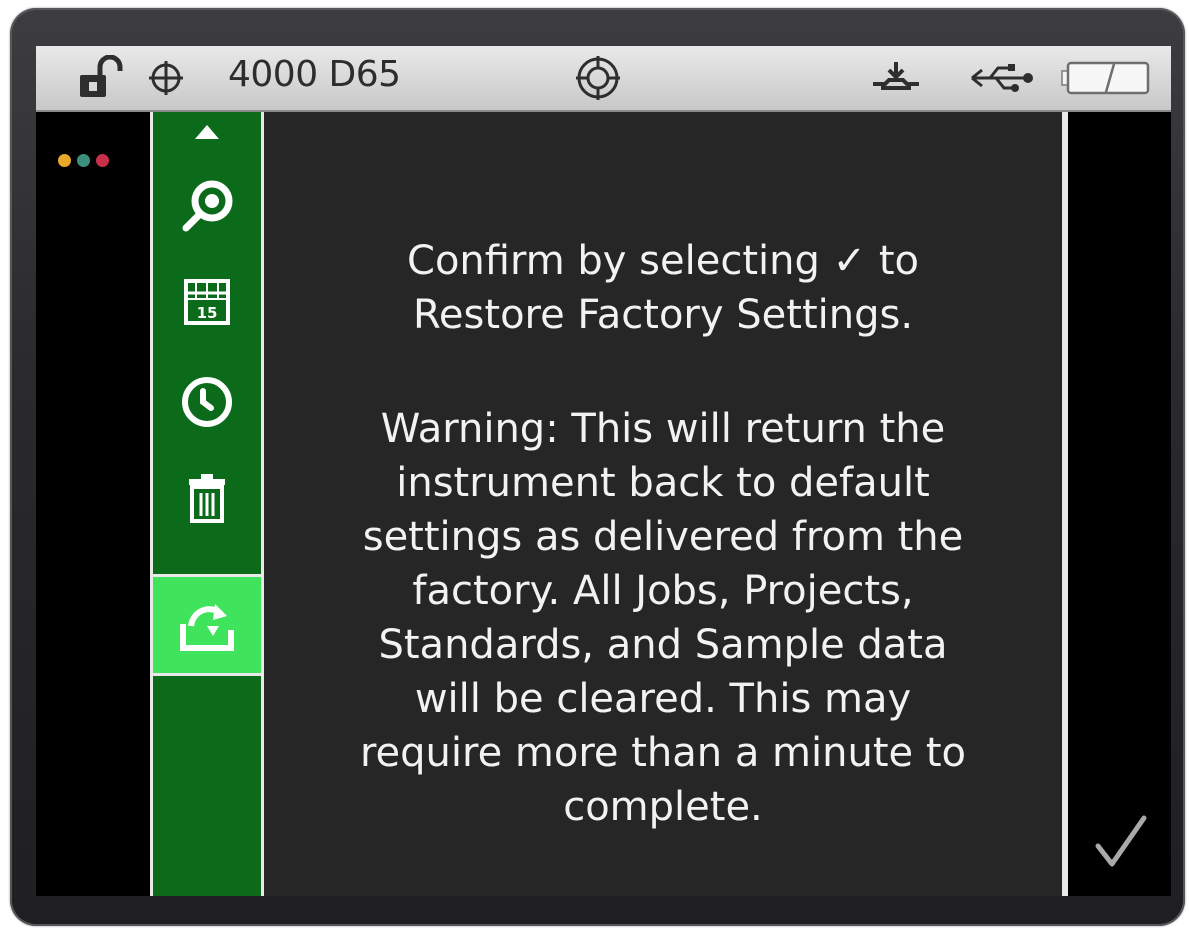  What do you see at coordinates (613, 261) in the screenshot?
I see `confirm-text-before: Confirm by selecting` at bounding box center [613, 261].